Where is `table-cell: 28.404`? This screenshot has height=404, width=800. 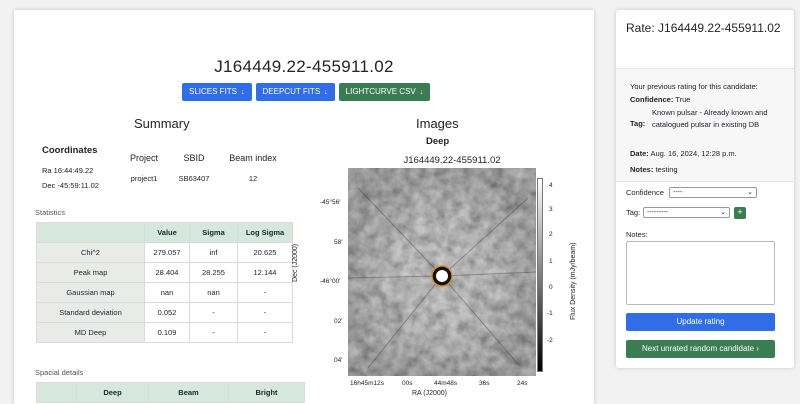 table-cell: 28.404 is located at coordinates (167, 272).